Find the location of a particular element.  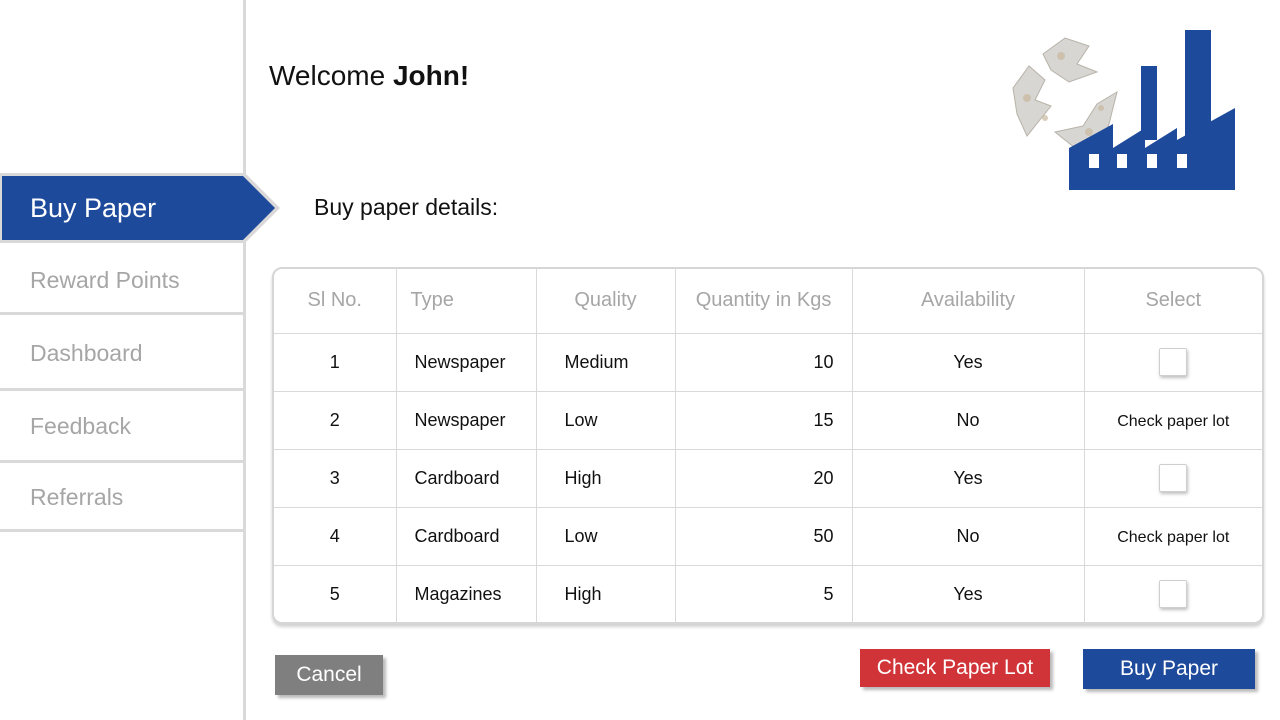

section-title: Buy paper details: is located at coordinates (406, 207).